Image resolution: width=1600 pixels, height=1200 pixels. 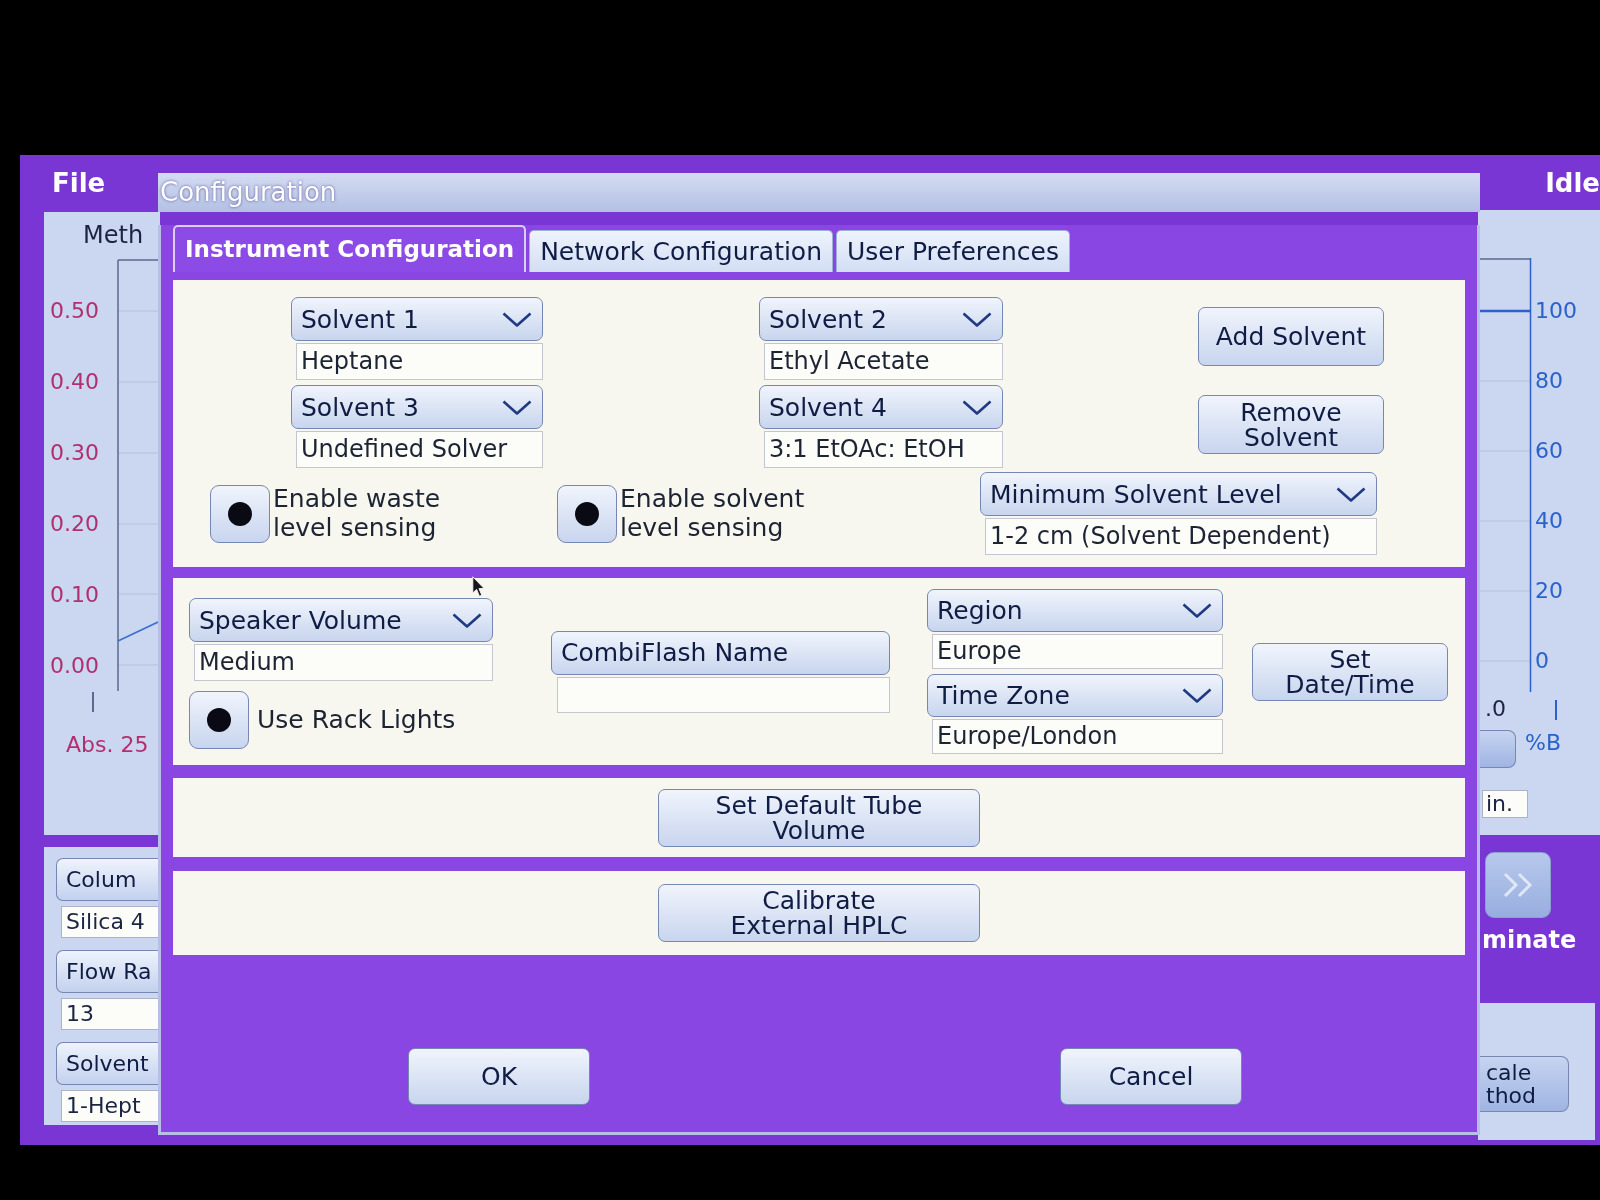 What do you see at coordinates (110, 1106) in the screenshot?
I see `value-field: 1-Hept` at bounding box center [110, 1106].